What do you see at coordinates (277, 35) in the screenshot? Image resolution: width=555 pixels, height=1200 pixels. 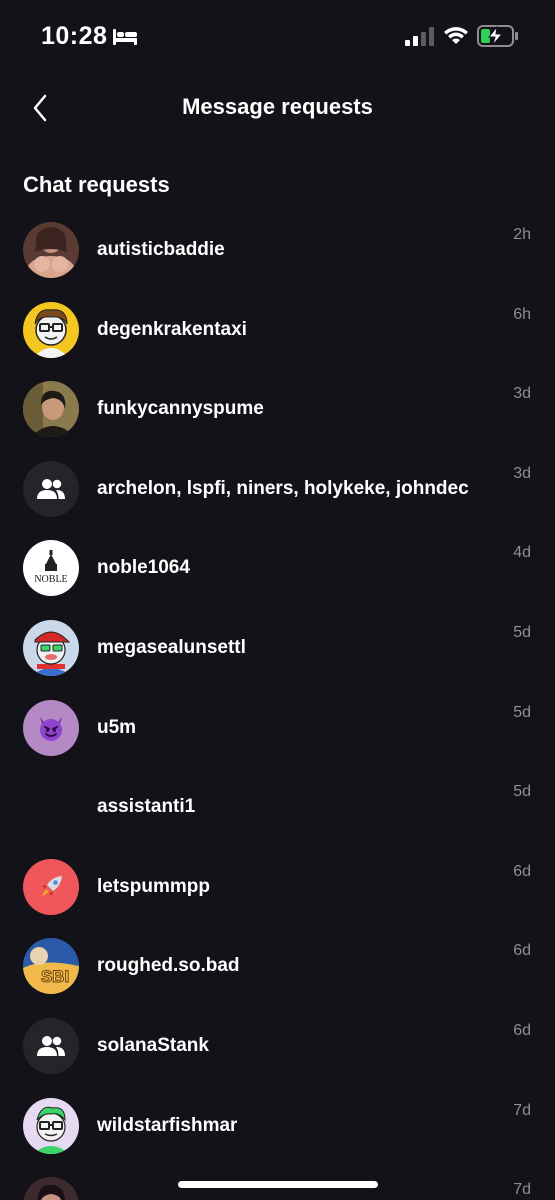 I see `status-bar: 10:28` at bounding box center [277, 35].